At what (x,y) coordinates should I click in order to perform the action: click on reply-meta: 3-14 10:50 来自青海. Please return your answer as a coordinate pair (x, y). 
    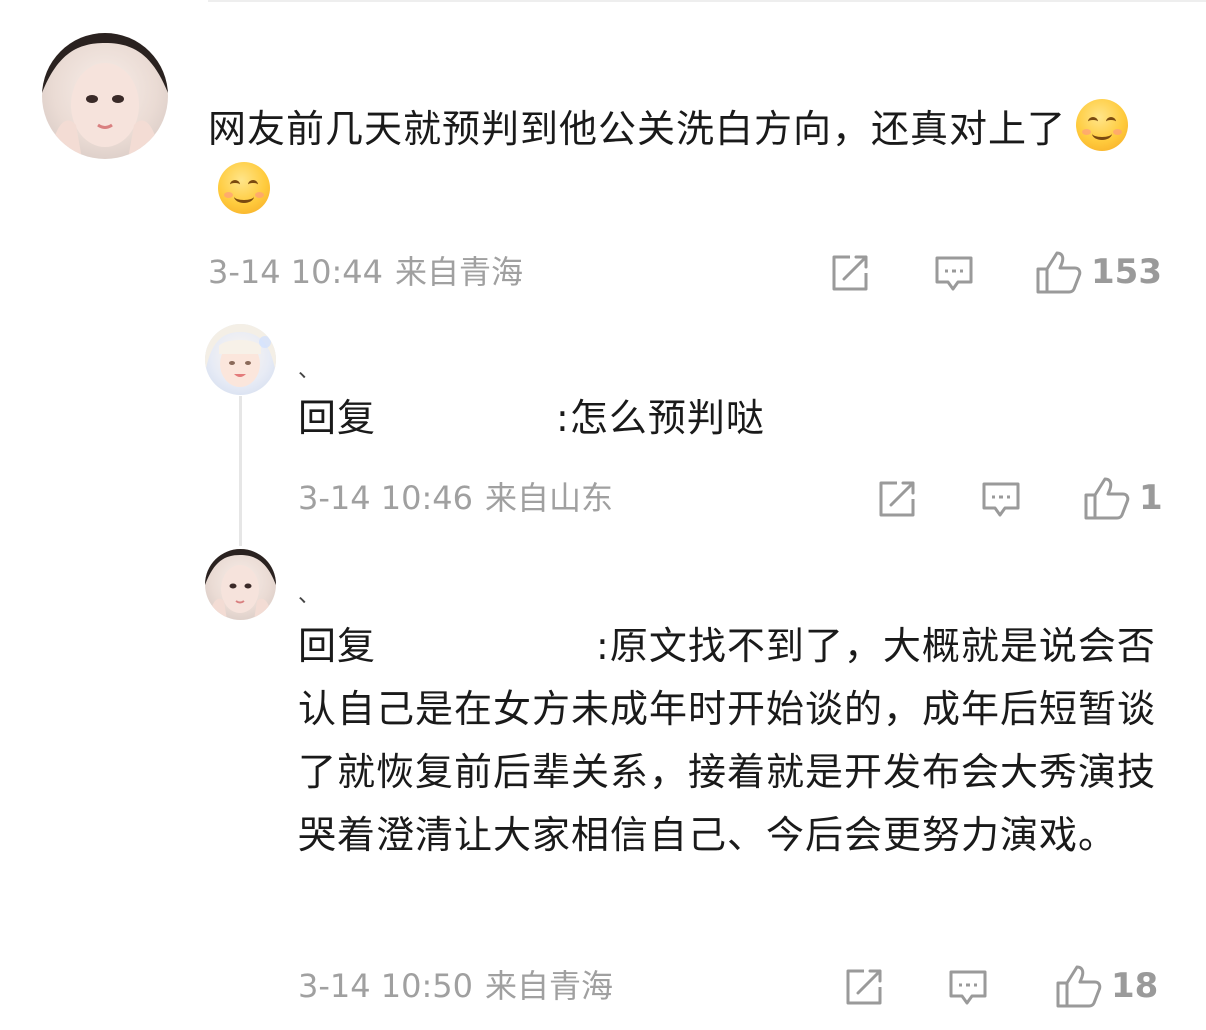
    Looking at the image, I should click on (455, 986).